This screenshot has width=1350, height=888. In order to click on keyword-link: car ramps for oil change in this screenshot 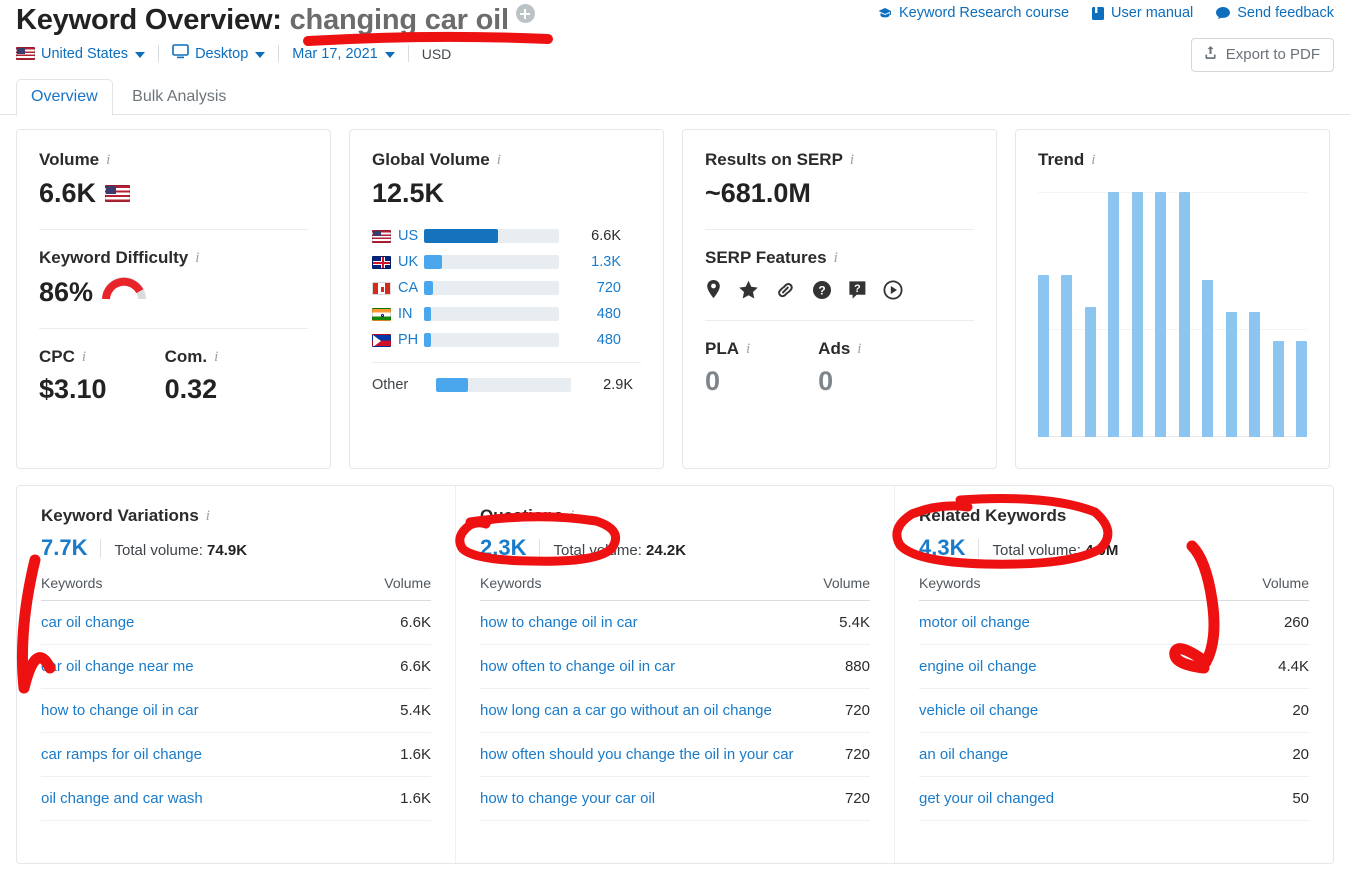, I will do `click(121, 754)`.